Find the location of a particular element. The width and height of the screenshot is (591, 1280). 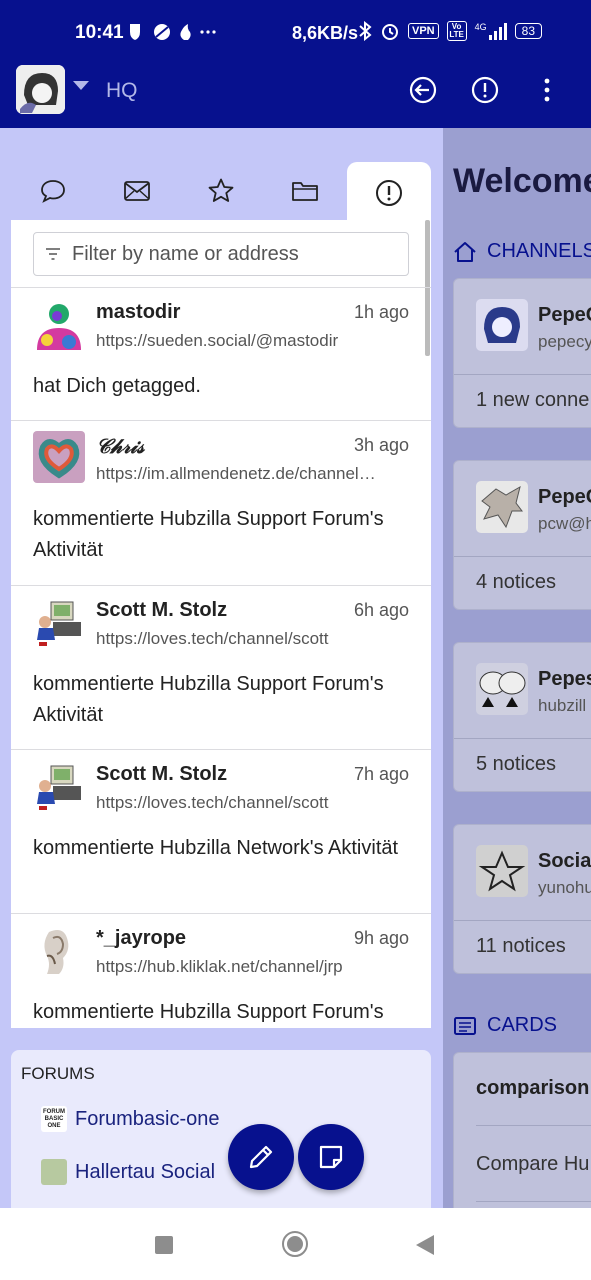

channel-card-address: yunohu is located at coordinates (564, 887).